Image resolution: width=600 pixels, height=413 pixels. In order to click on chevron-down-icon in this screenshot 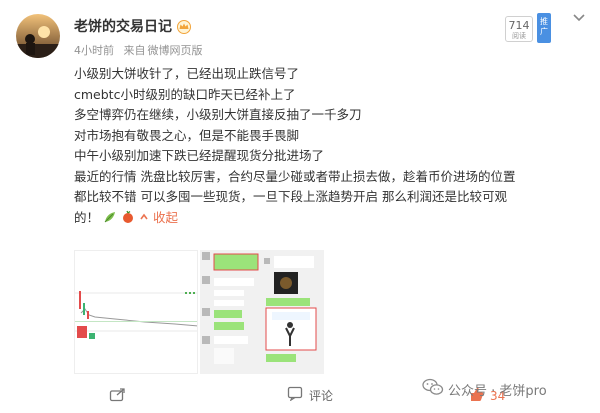, I will do `click(579, 15)`.